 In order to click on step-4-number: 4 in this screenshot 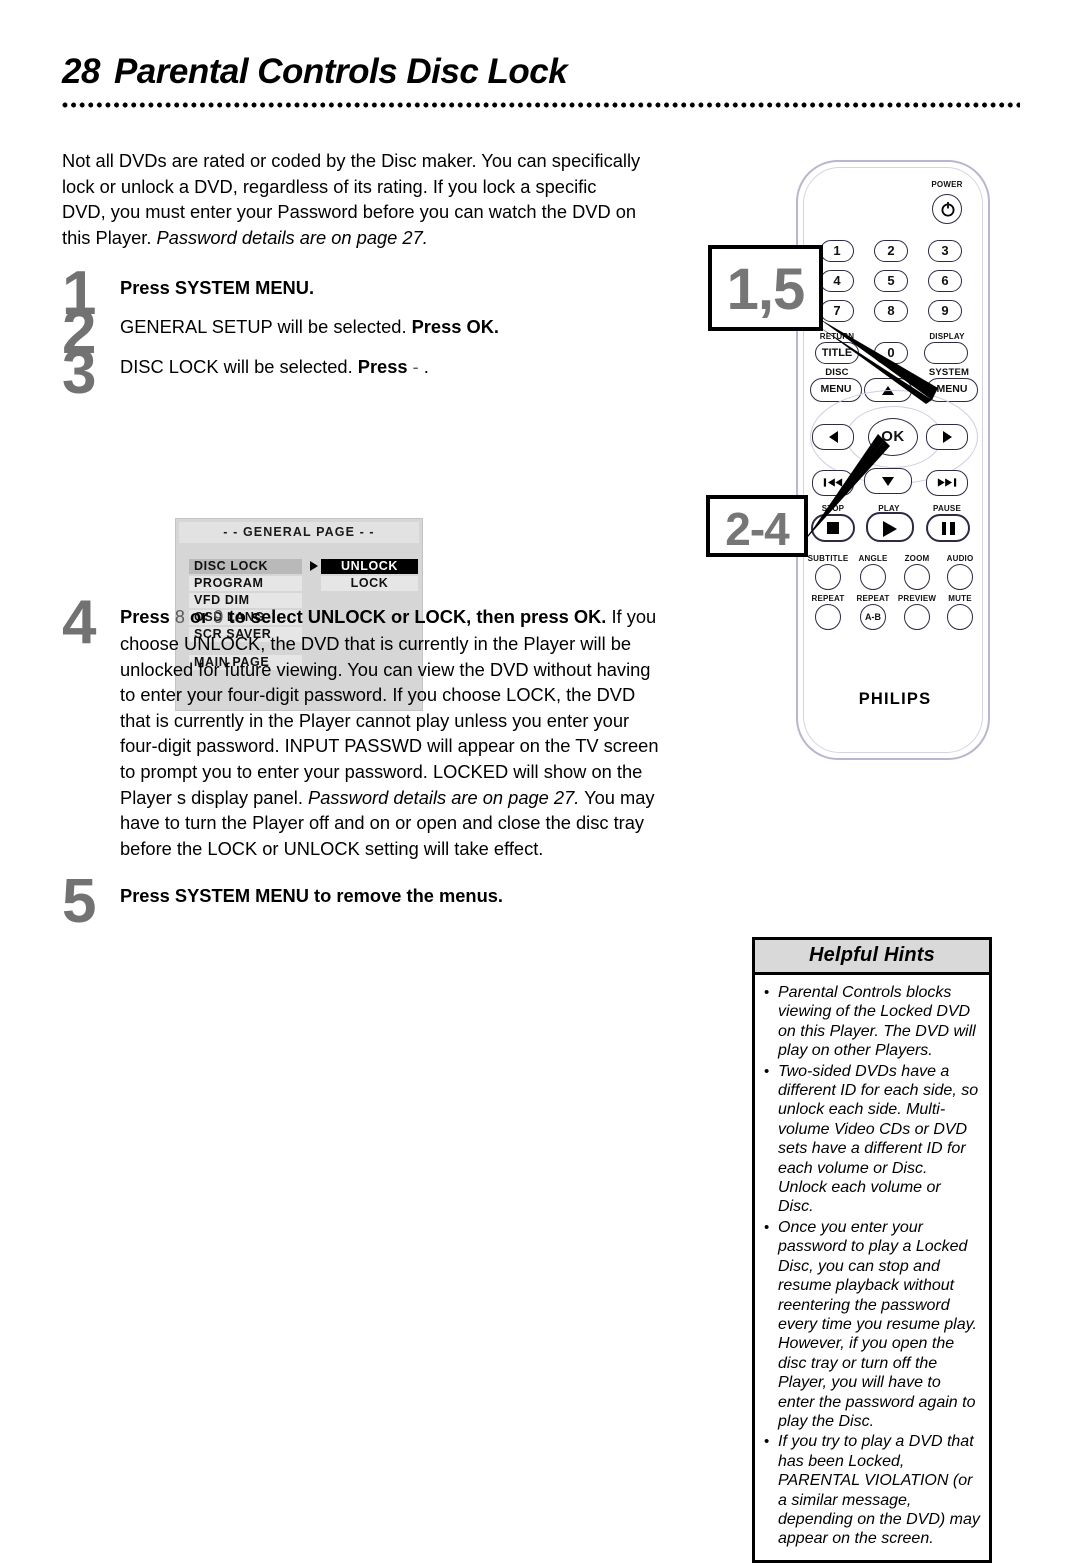, I will do `click(79, 623)`.